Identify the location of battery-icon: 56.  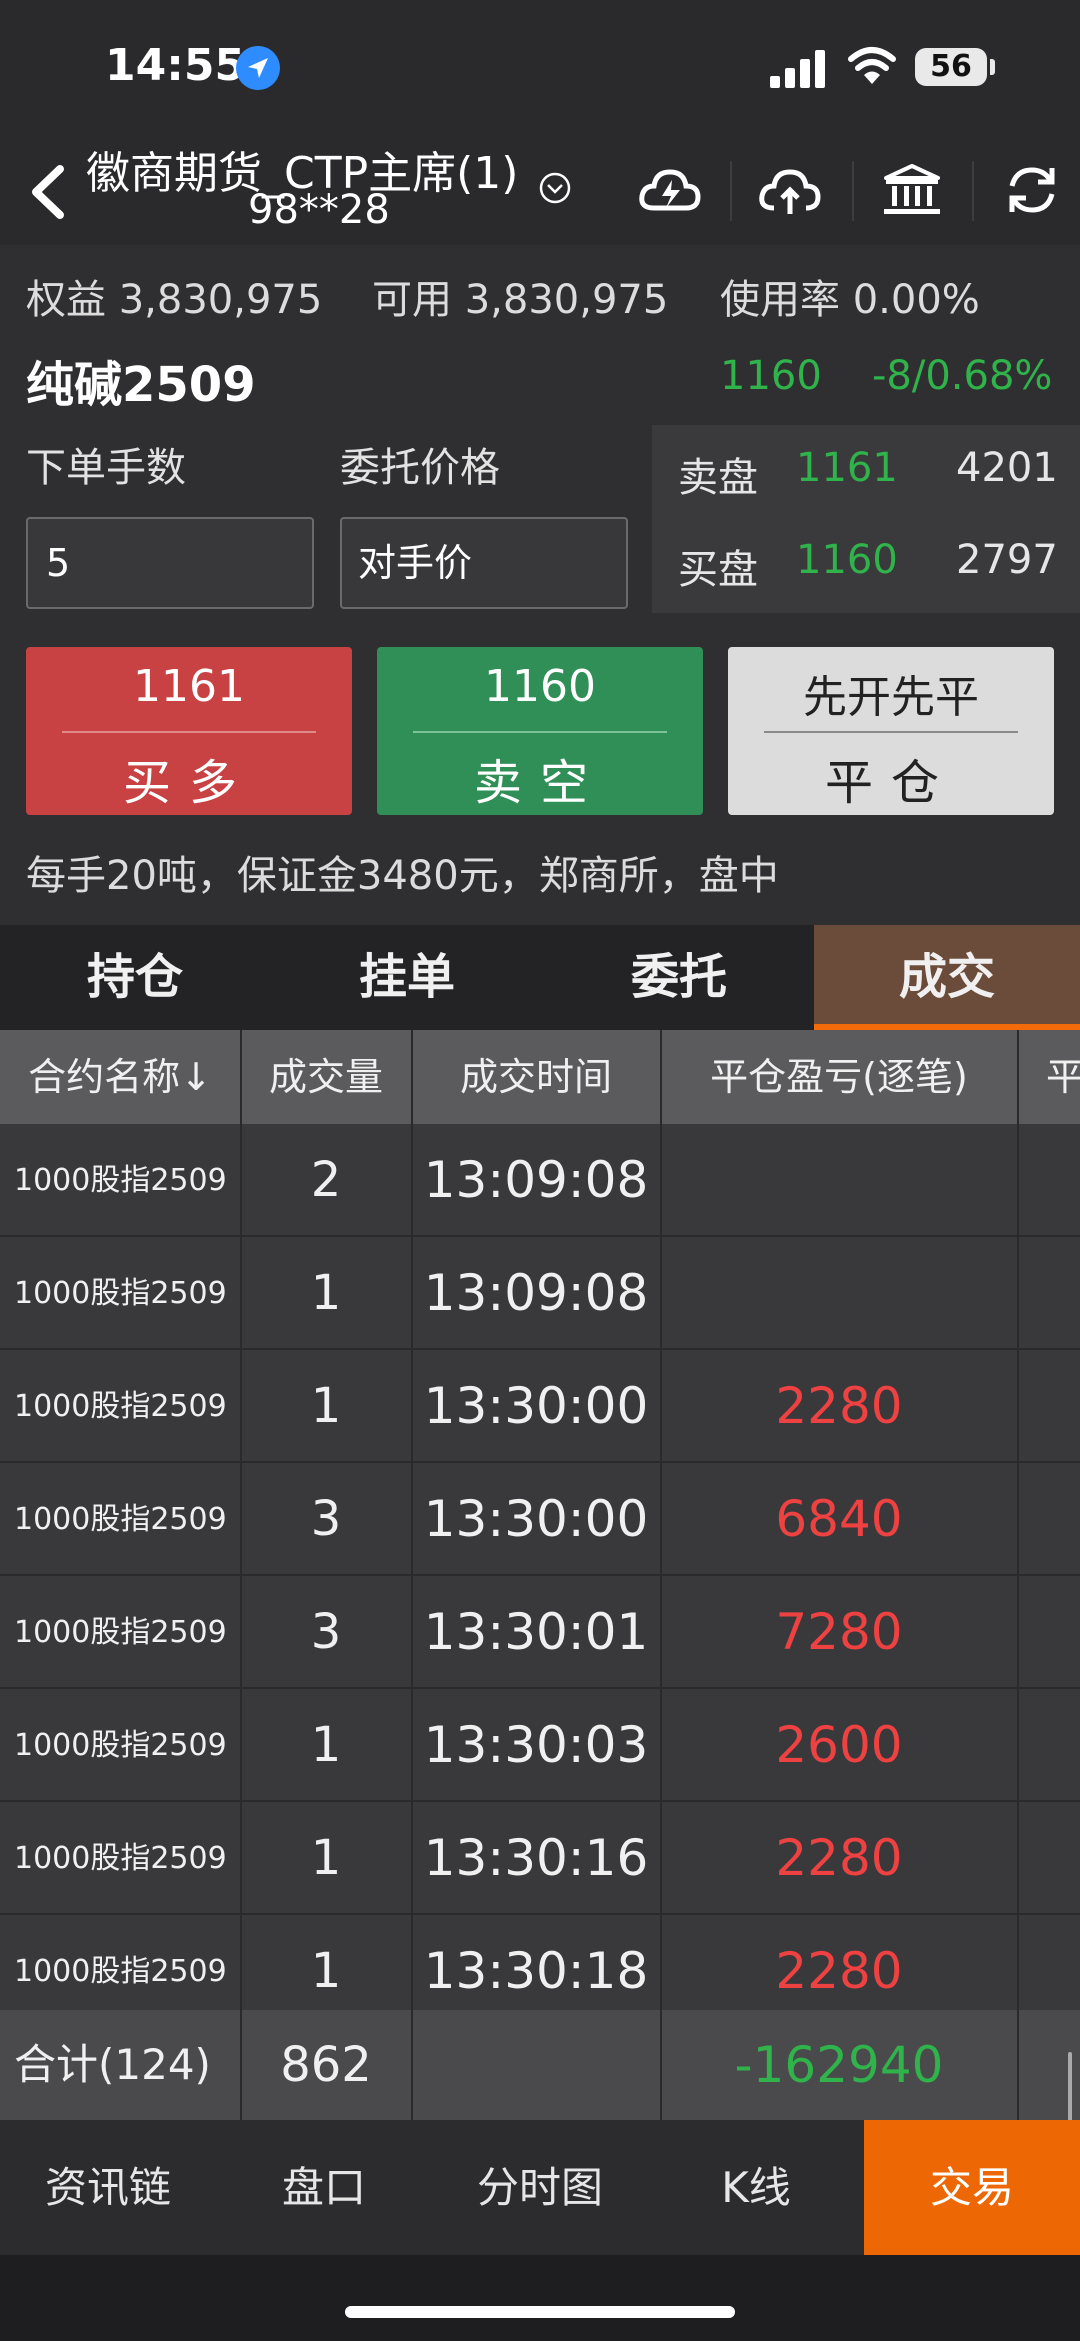
(951, 67).